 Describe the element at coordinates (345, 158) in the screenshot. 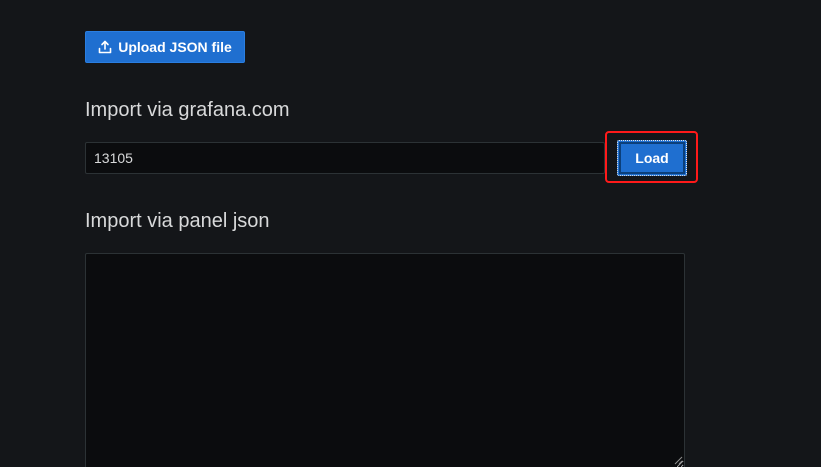

I see `grafana-dashboard-id-input` at that location.